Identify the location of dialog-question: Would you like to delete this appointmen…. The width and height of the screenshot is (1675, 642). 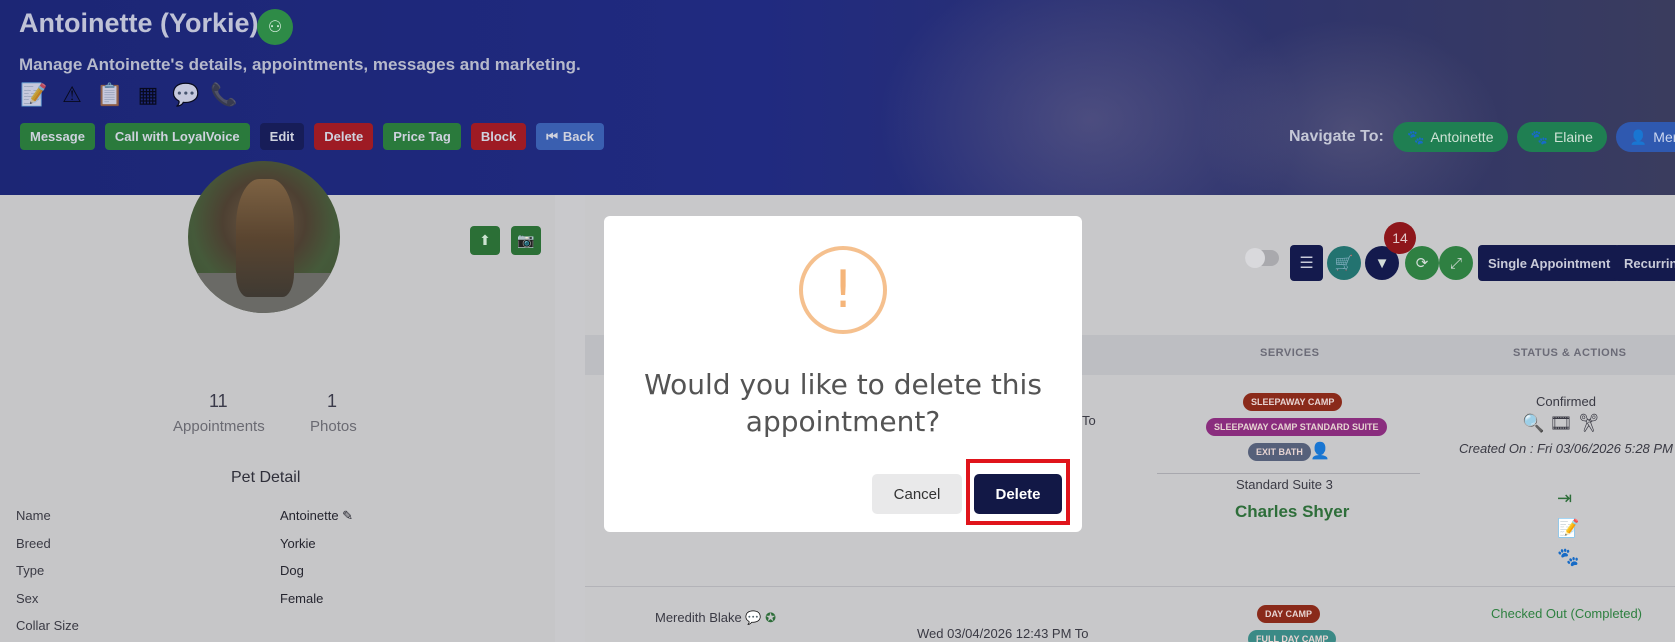
(843, 403).